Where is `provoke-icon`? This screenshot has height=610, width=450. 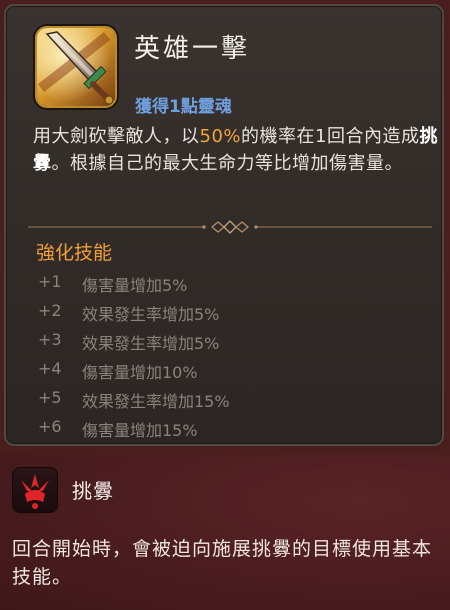 provoke-icon is located at coordinates (35, 490).